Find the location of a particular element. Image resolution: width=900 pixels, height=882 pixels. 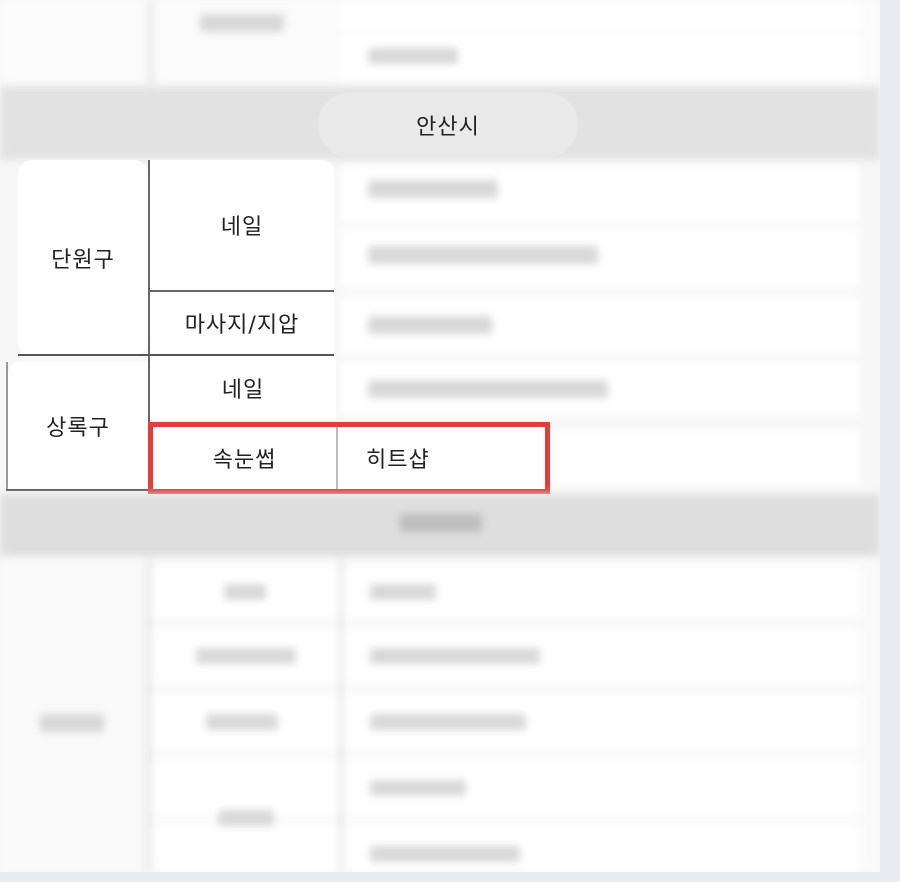

highlight-box is located at coordinates (349, 458).